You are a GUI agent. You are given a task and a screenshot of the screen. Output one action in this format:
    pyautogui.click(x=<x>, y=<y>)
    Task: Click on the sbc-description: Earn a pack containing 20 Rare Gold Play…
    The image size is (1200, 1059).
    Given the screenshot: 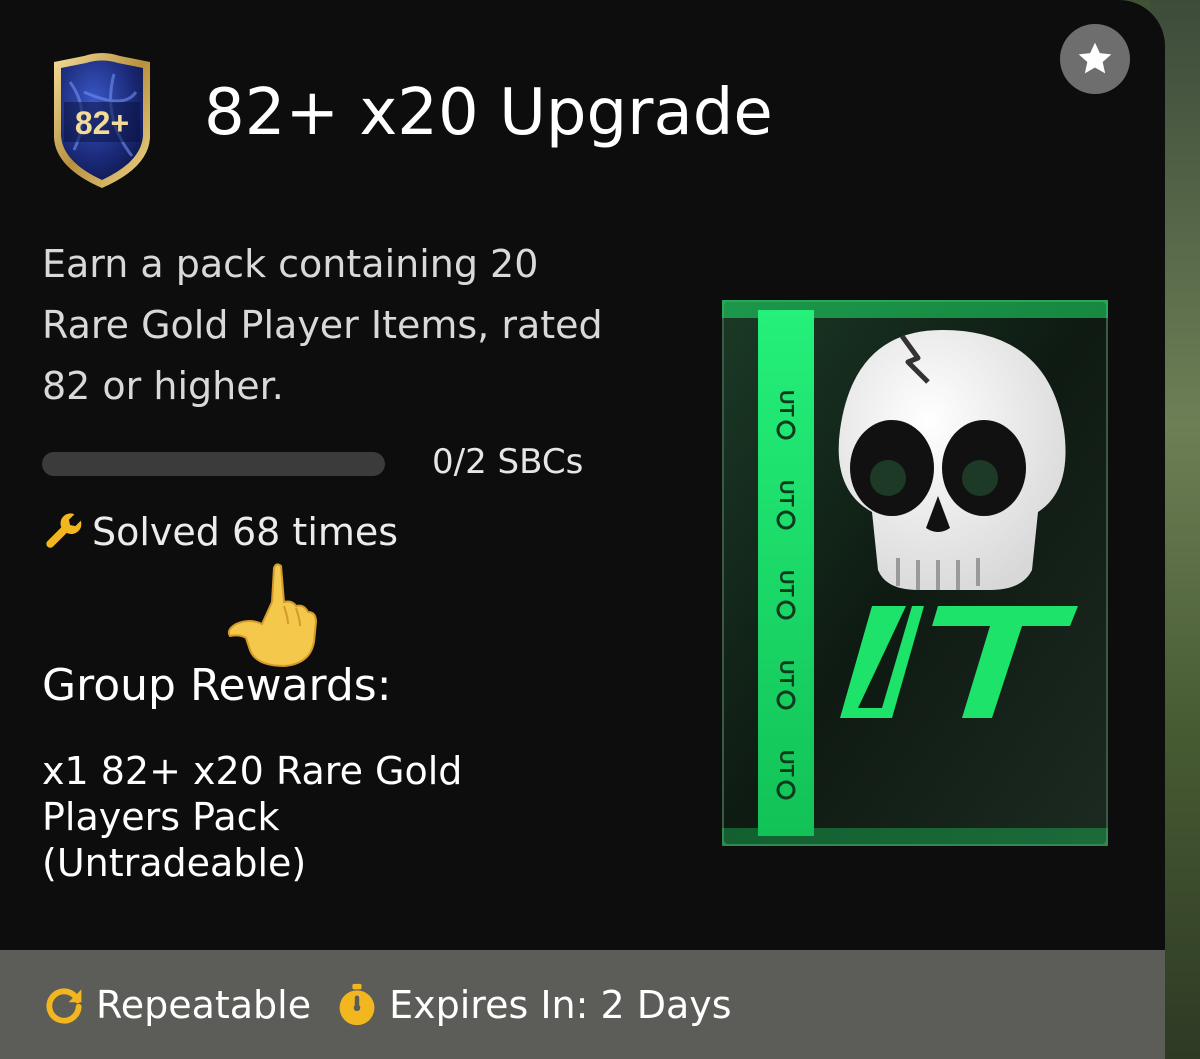 What is the action you would take?
    pyautogui.click(x=322, y=325)
    